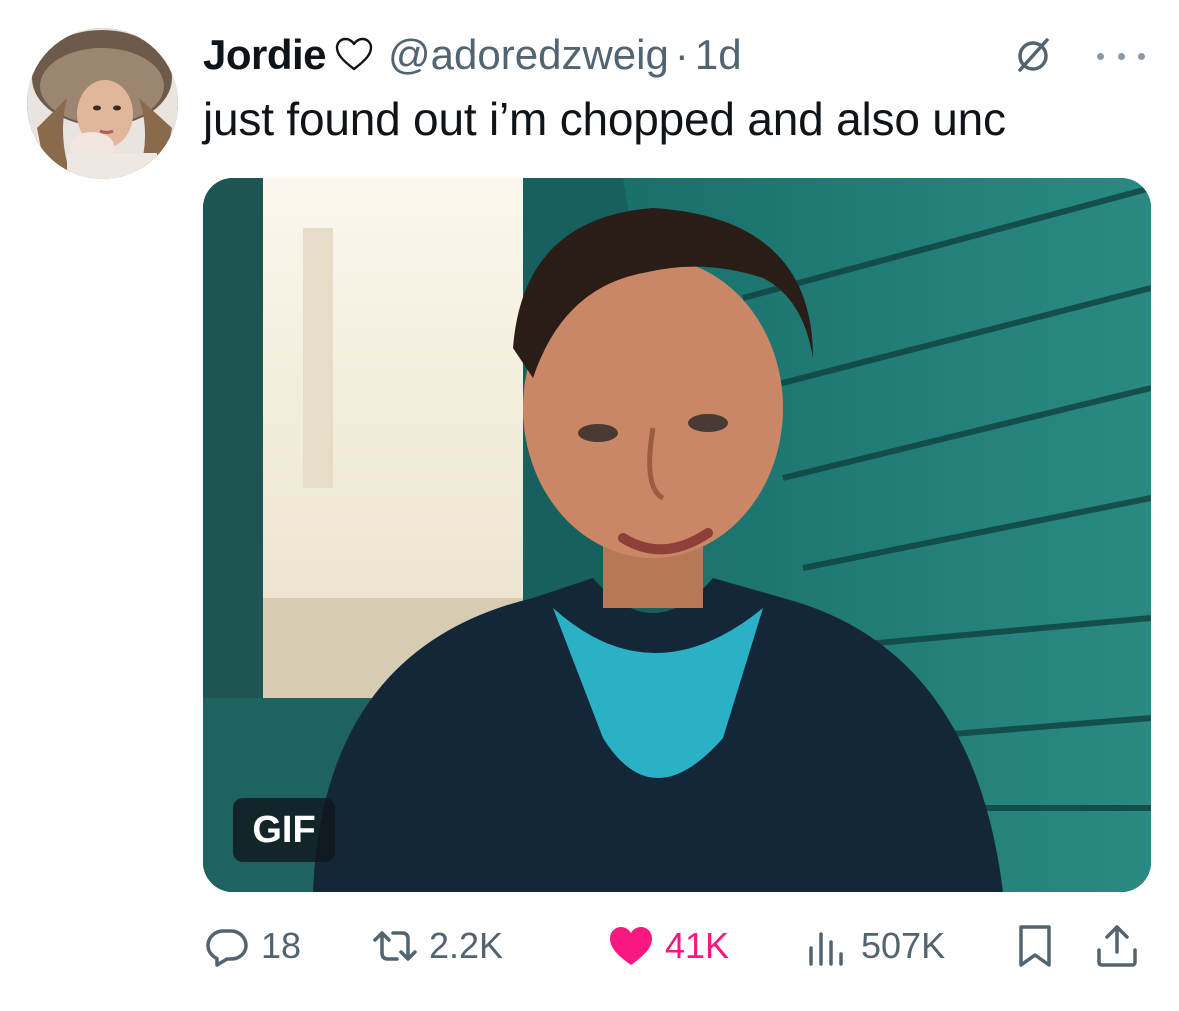  Describe the element at coordinates (826, 949) in the screenshot. I see `views-icon` at that location.